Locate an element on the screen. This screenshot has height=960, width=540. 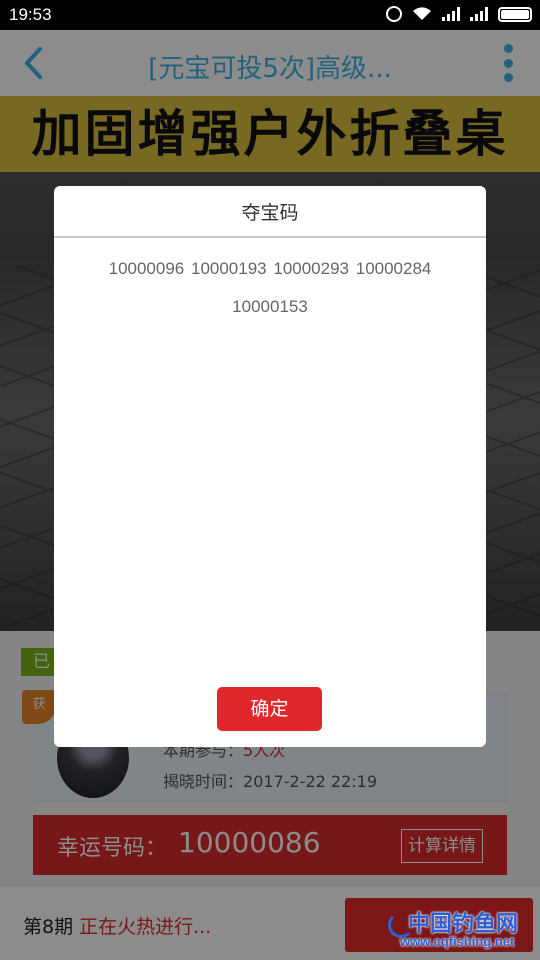
confirm-button: 确定 is located at coordinates (269, 709).